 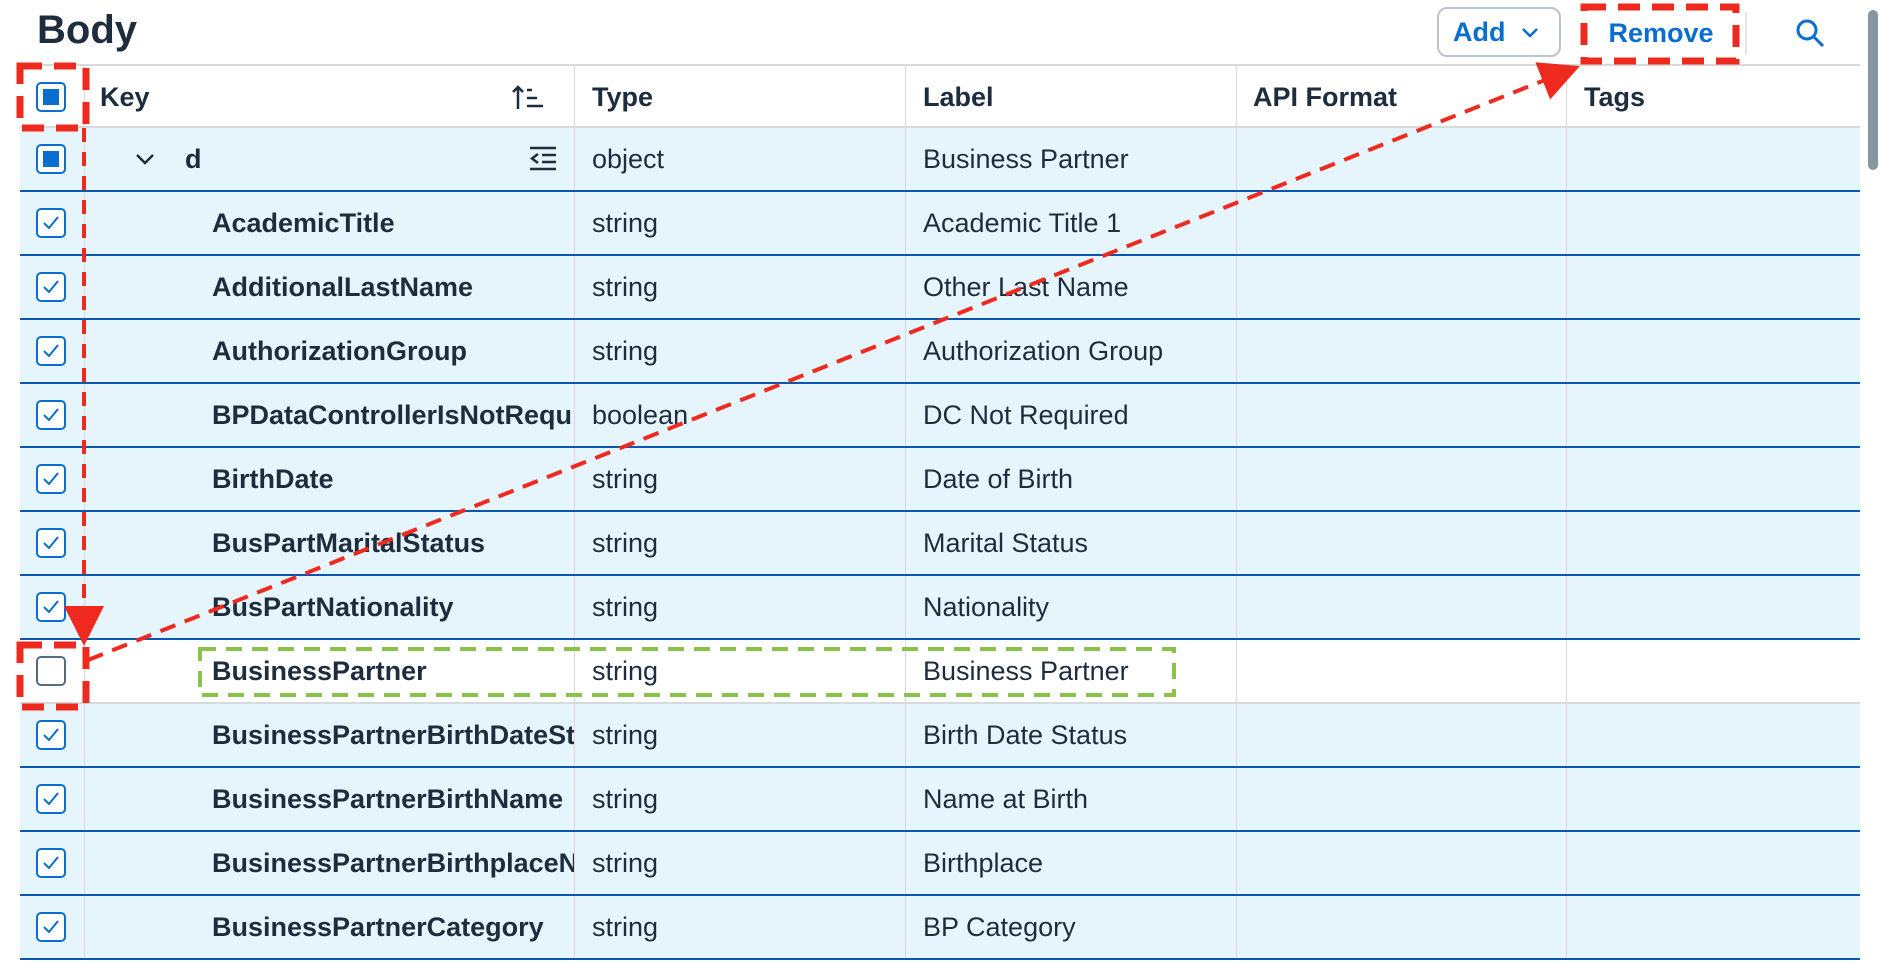 I want to click on search-icon, so click(x=1810, y=33).